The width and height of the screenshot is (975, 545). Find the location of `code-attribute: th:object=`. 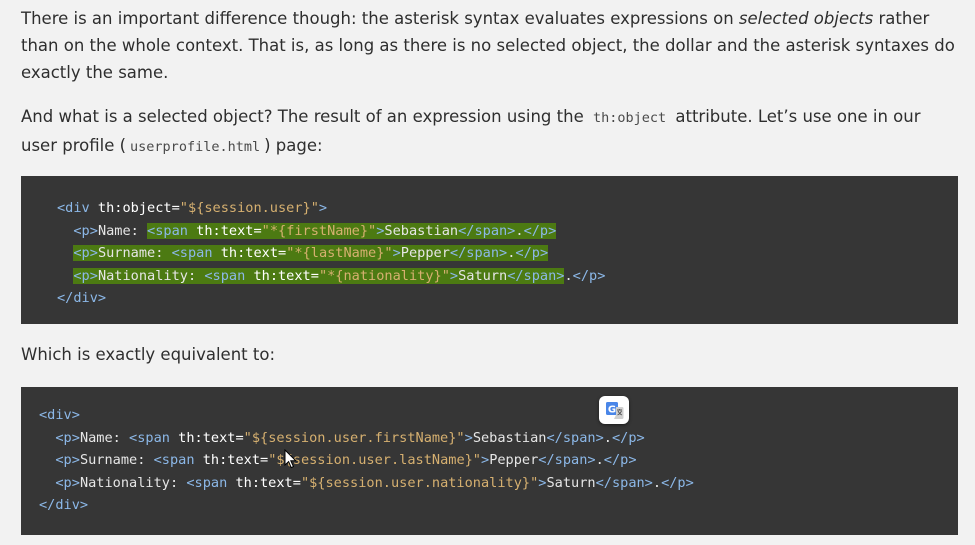

code-attribute: th:object= is located at coordinates (134, 208).